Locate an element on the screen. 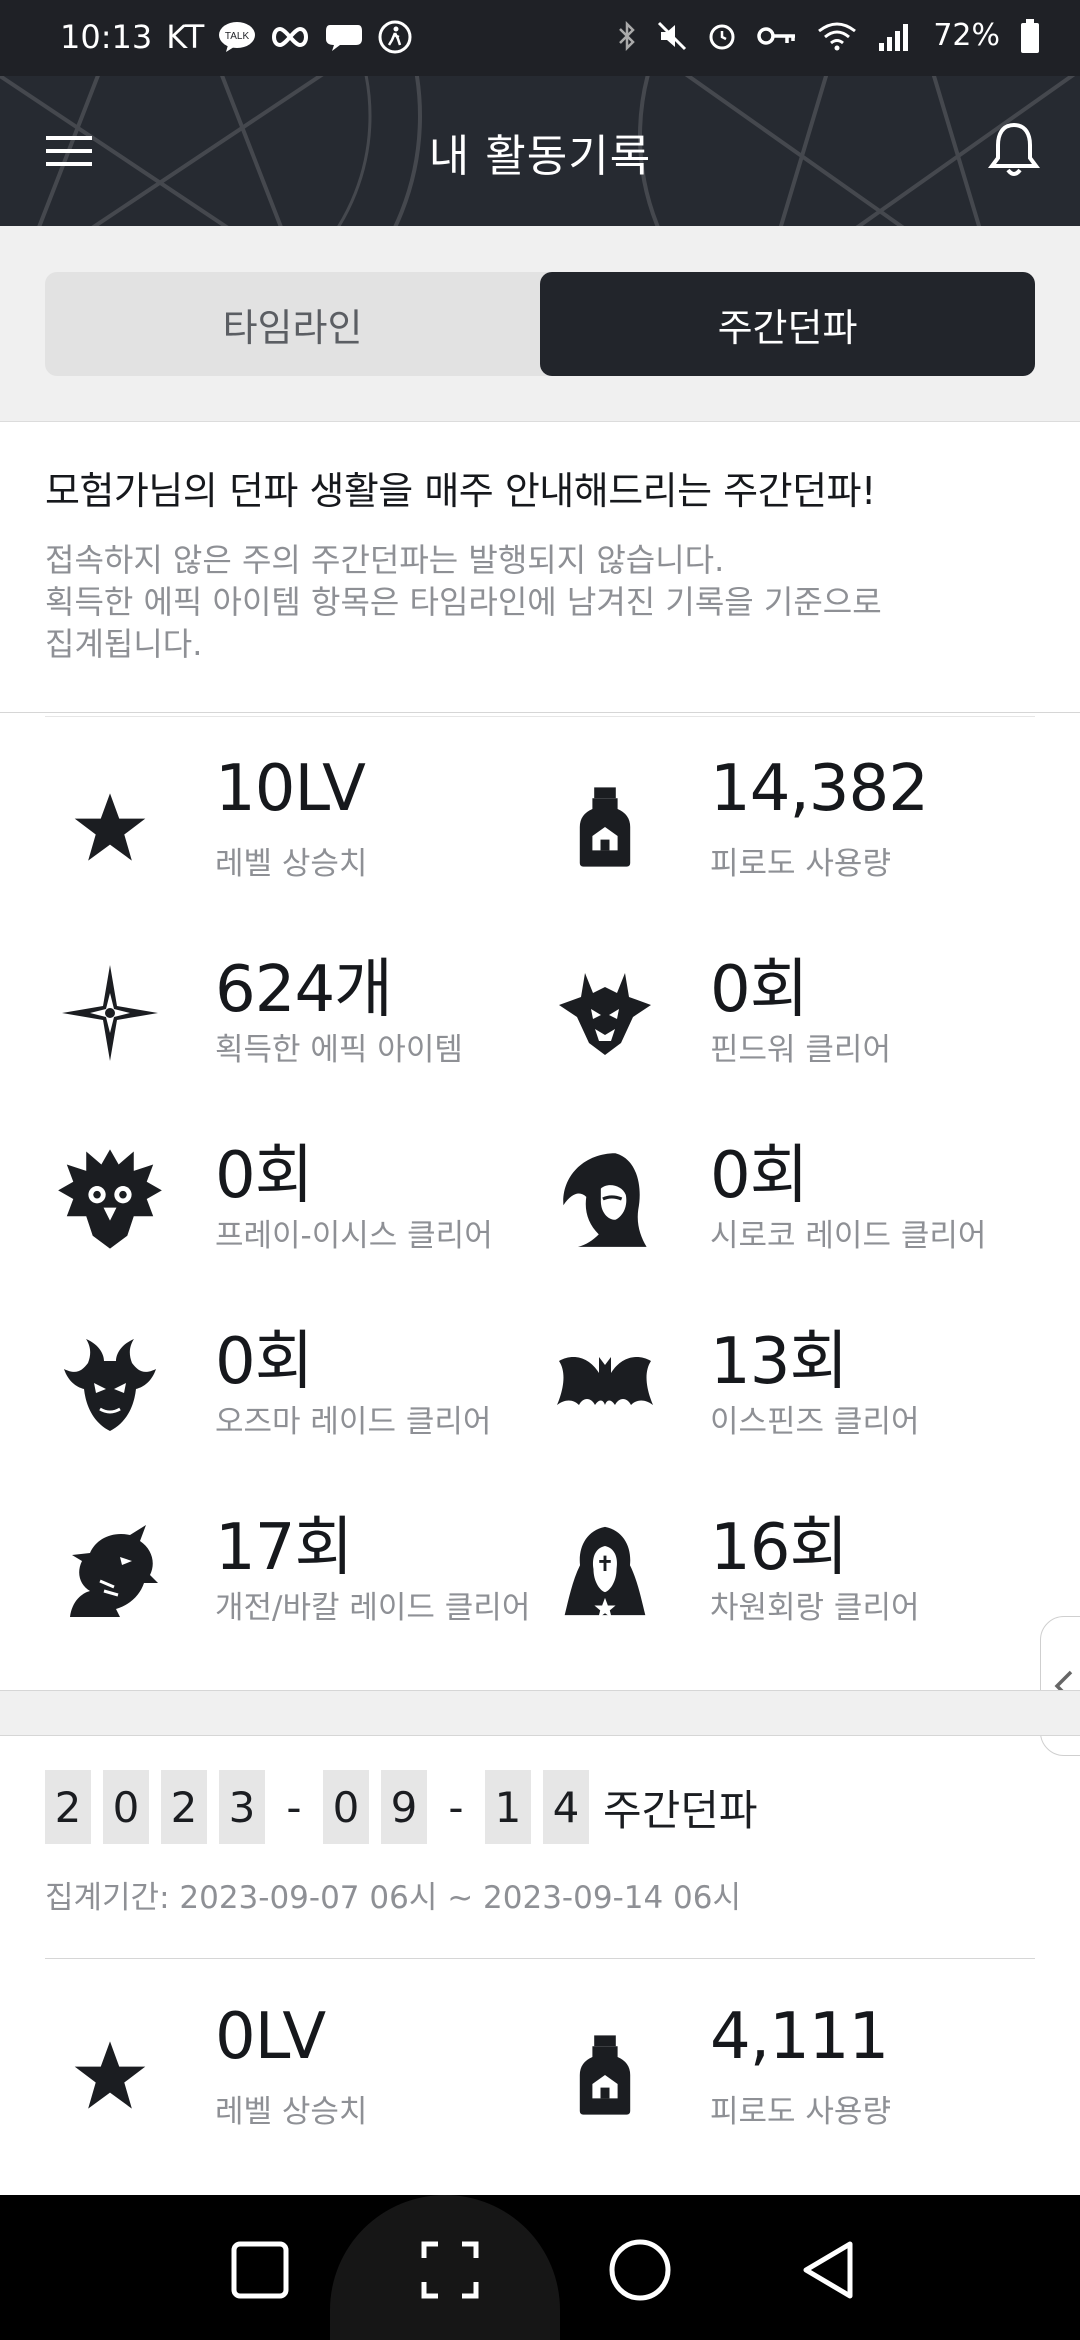 This screenshot has height=2340, width=1080. weekly-title-suffix: 주간던파 is located at coordinates (680, 1810).